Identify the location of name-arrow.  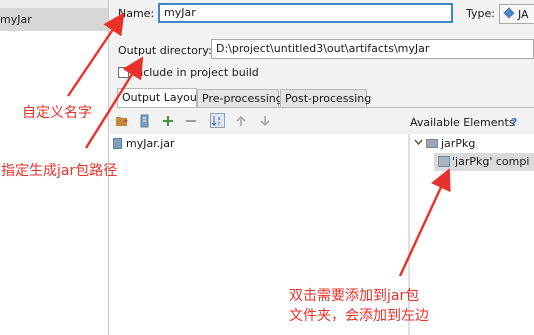
(96, 54).